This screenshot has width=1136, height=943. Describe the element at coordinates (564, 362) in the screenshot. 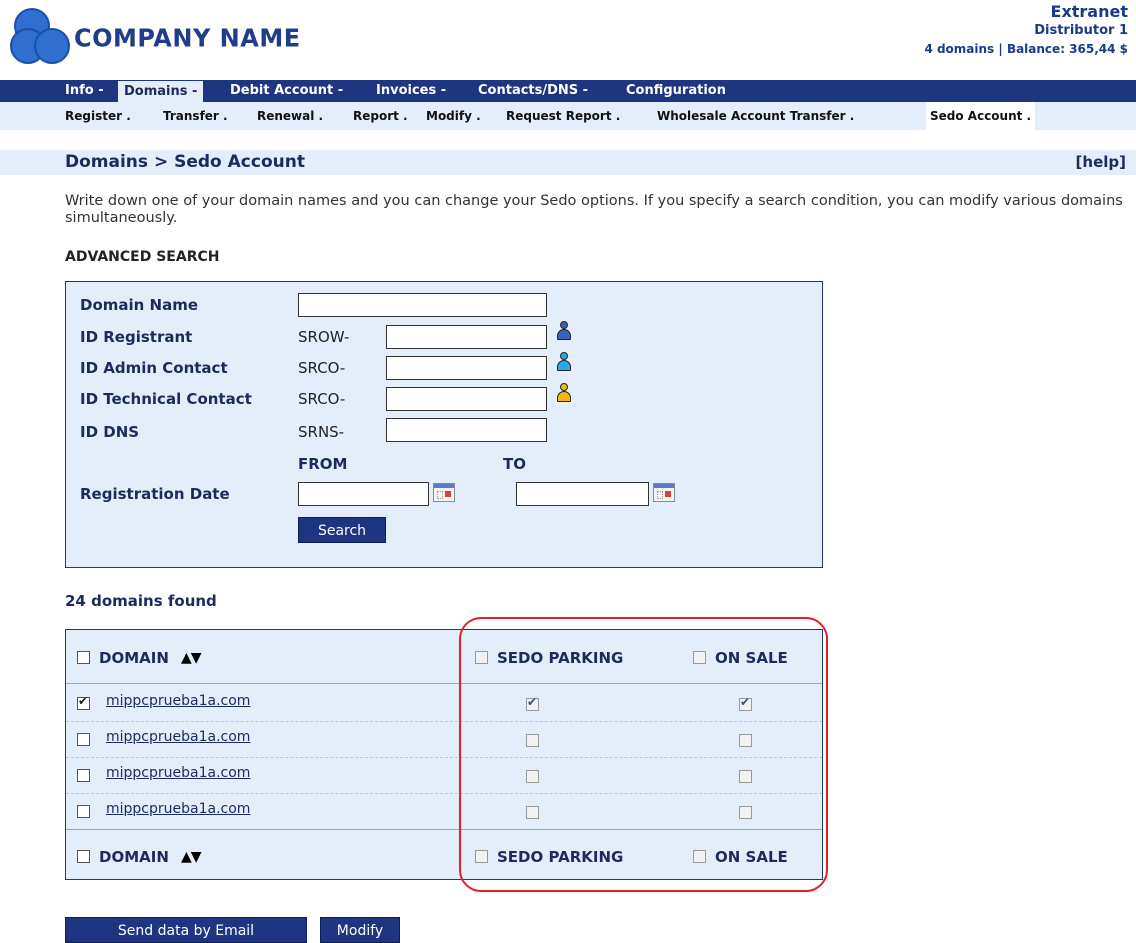

I see `person-cyan-icon` at that location.